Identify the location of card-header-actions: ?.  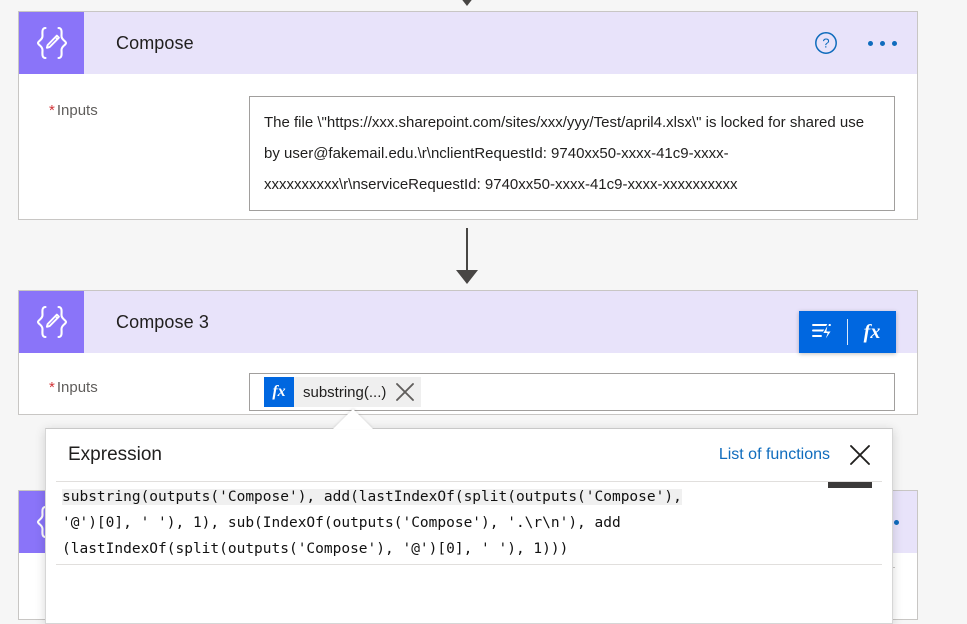
(856, 43).